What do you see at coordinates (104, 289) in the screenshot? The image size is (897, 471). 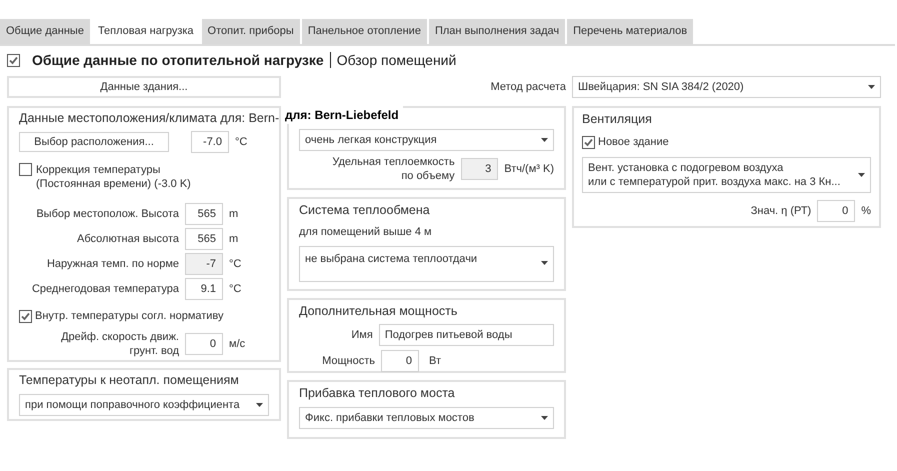 I see `field-label: Среднегодовая температура` at bounding box center [104, 289].